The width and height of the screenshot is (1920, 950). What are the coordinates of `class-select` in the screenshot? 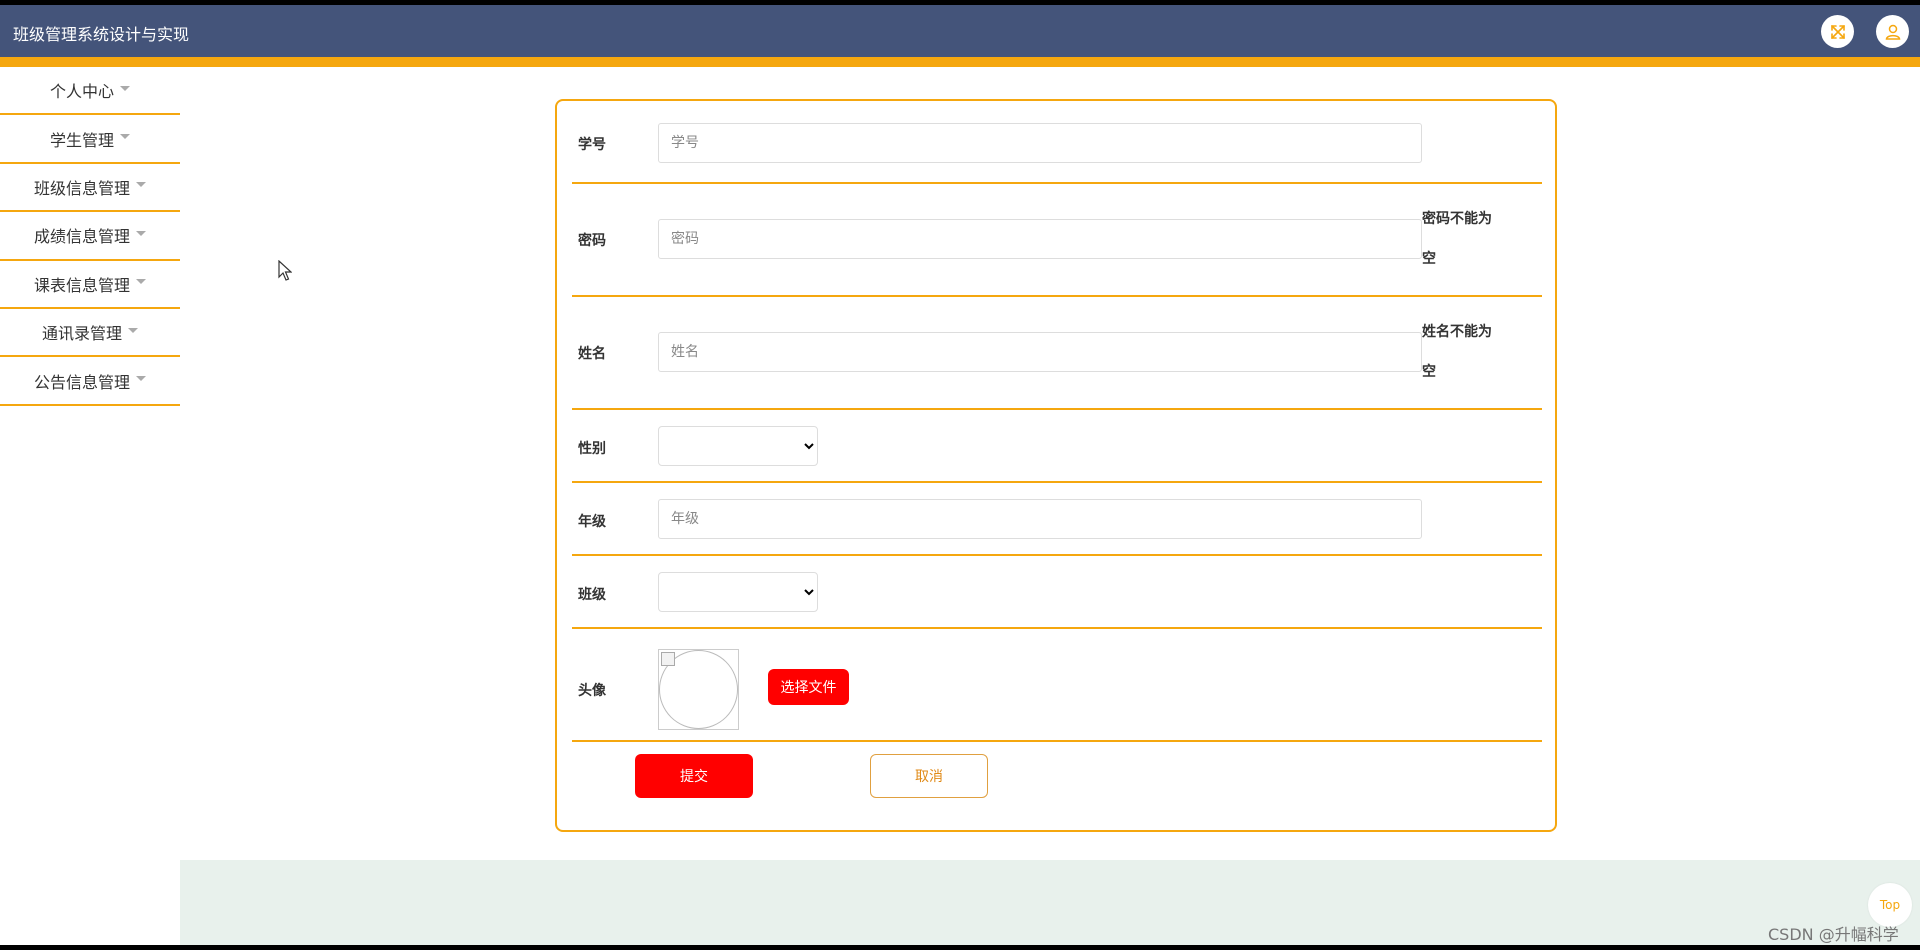 It's located at (738, 592).